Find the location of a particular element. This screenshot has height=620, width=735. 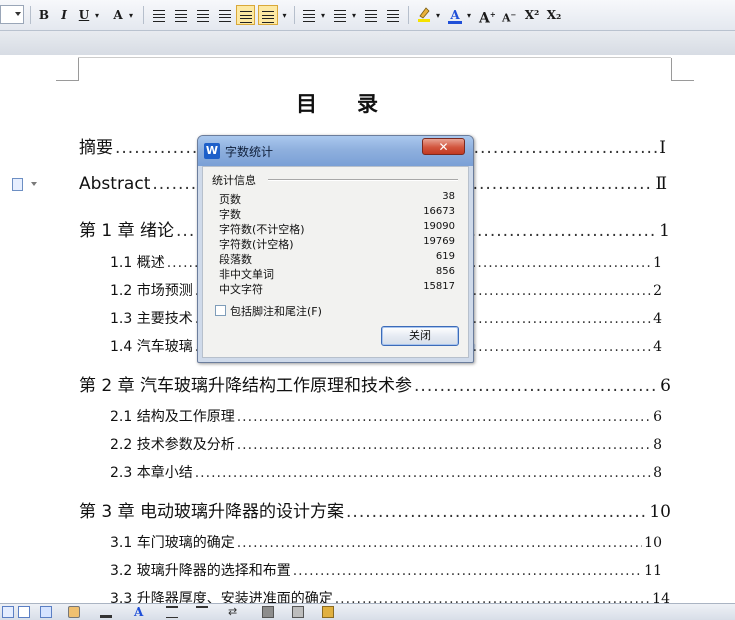

justify-button is located at coordinates (225, 15).